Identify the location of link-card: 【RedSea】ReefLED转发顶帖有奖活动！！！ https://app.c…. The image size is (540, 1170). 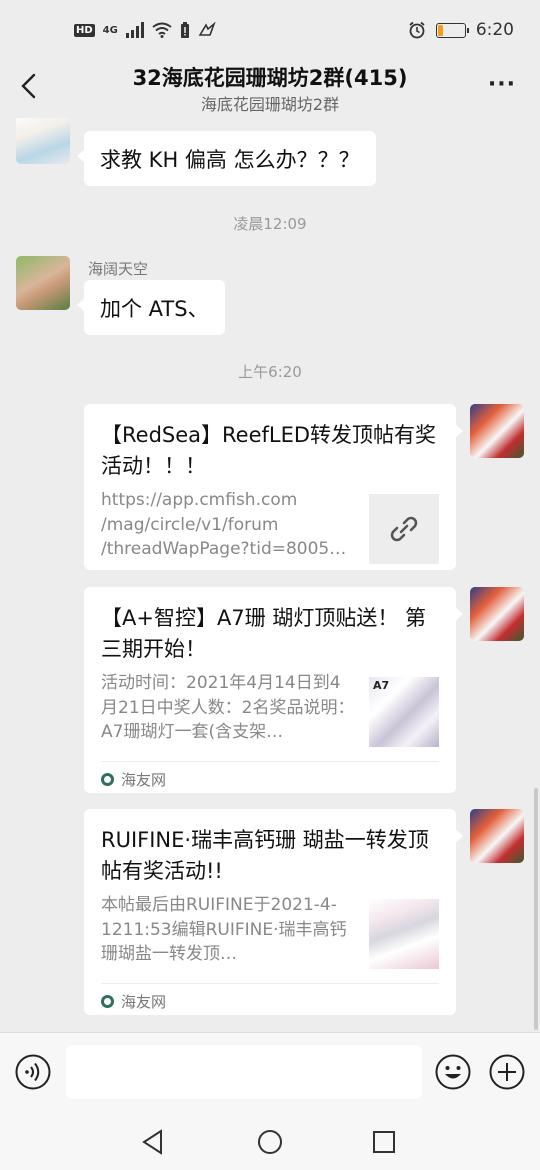
(273, 487).